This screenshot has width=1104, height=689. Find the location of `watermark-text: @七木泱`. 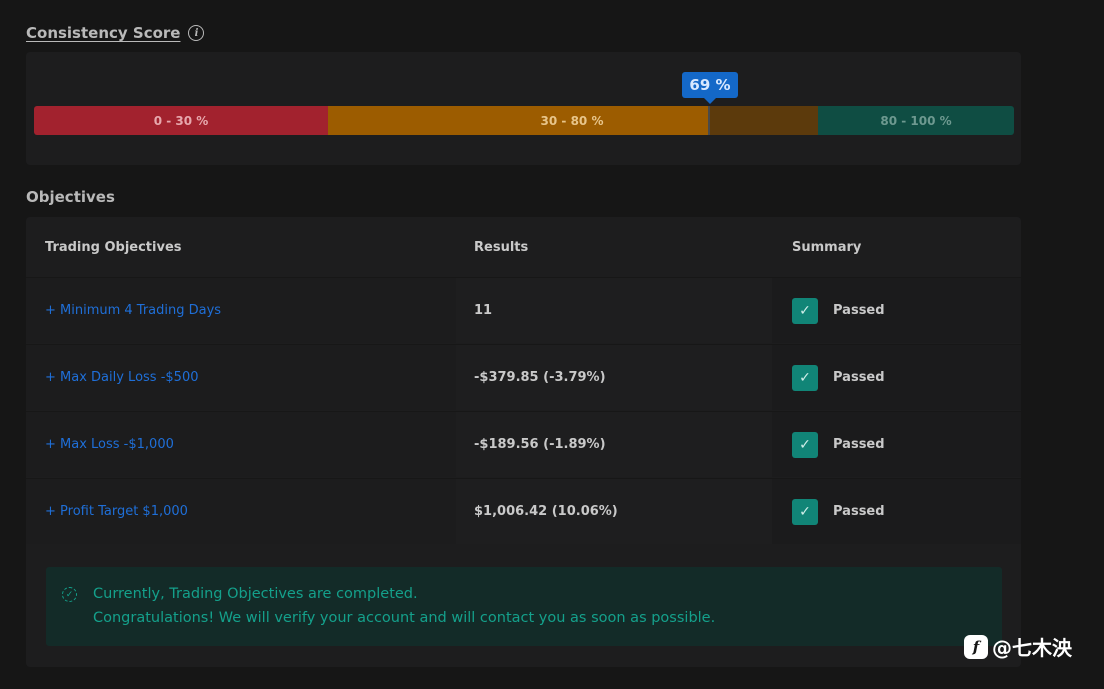

watermark-text: @七木泱 is located at coordinates (1032, 648).